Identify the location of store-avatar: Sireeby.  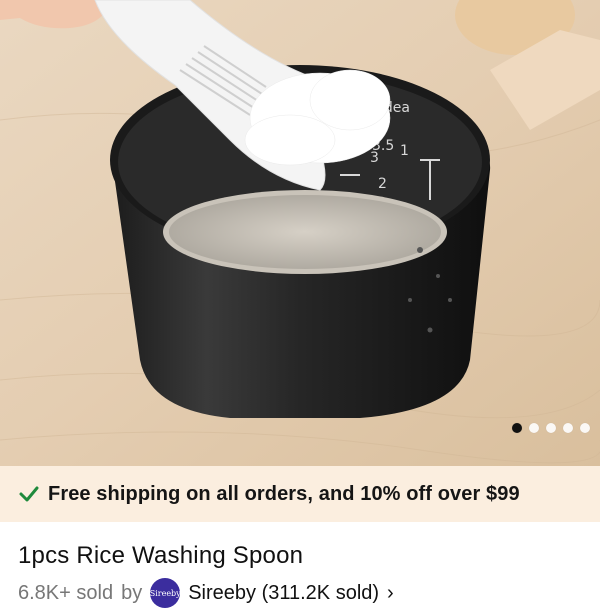
(165, 593).